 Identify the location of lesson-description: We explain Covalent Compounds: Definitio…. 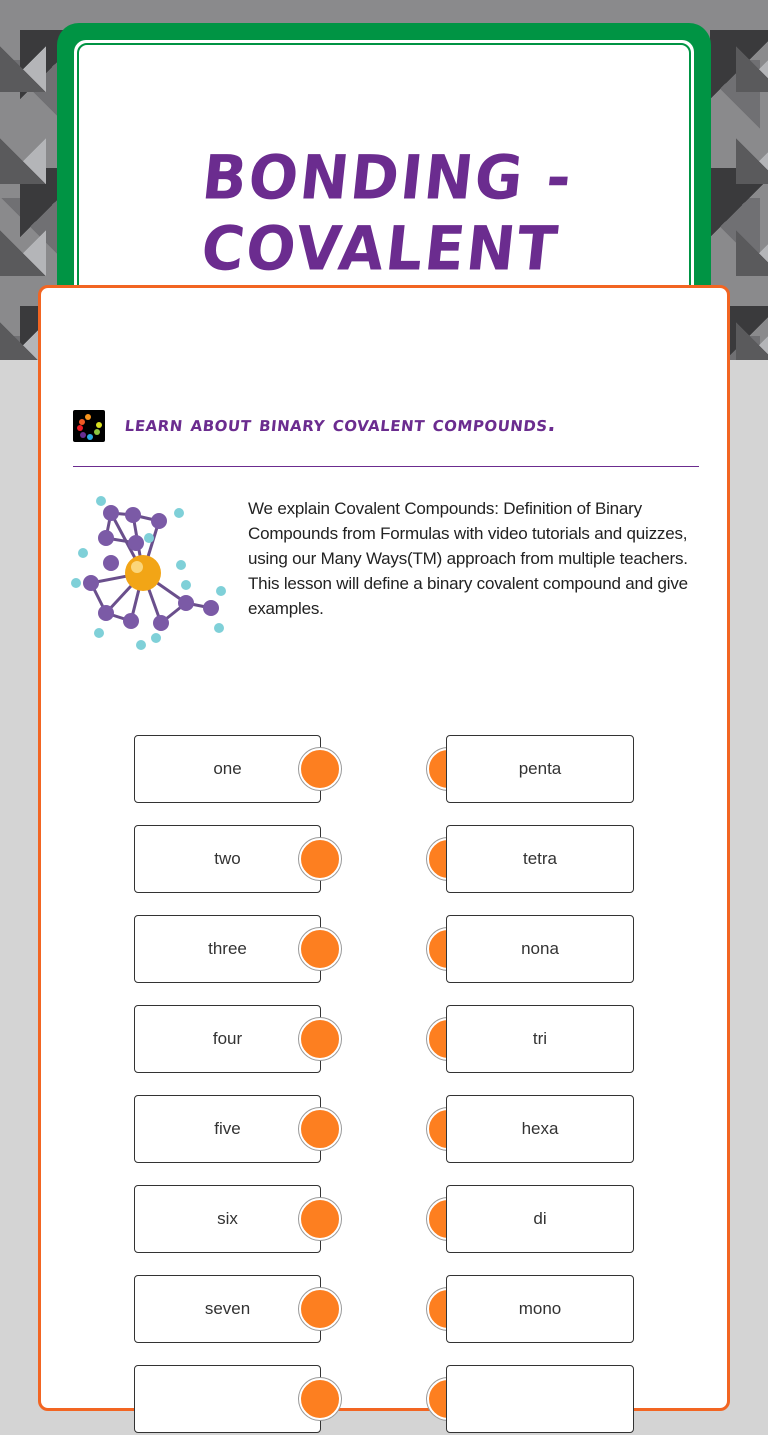
(468, 558).